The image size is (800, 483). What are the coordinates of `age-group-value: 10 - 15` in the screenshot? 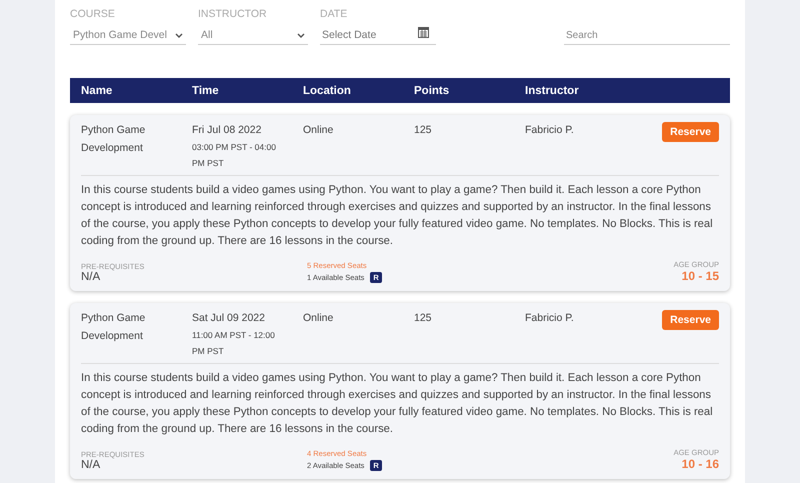 It's located at (700, 276).